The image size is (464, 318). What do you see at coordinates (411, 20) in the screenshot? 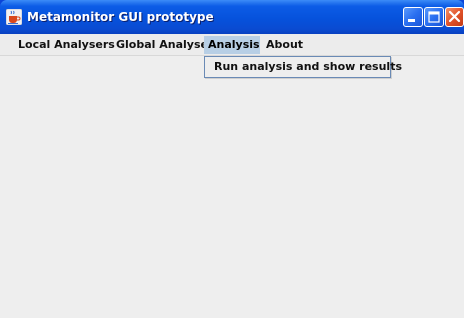
I see `minimize-icon` at bounding box center [411, 20].